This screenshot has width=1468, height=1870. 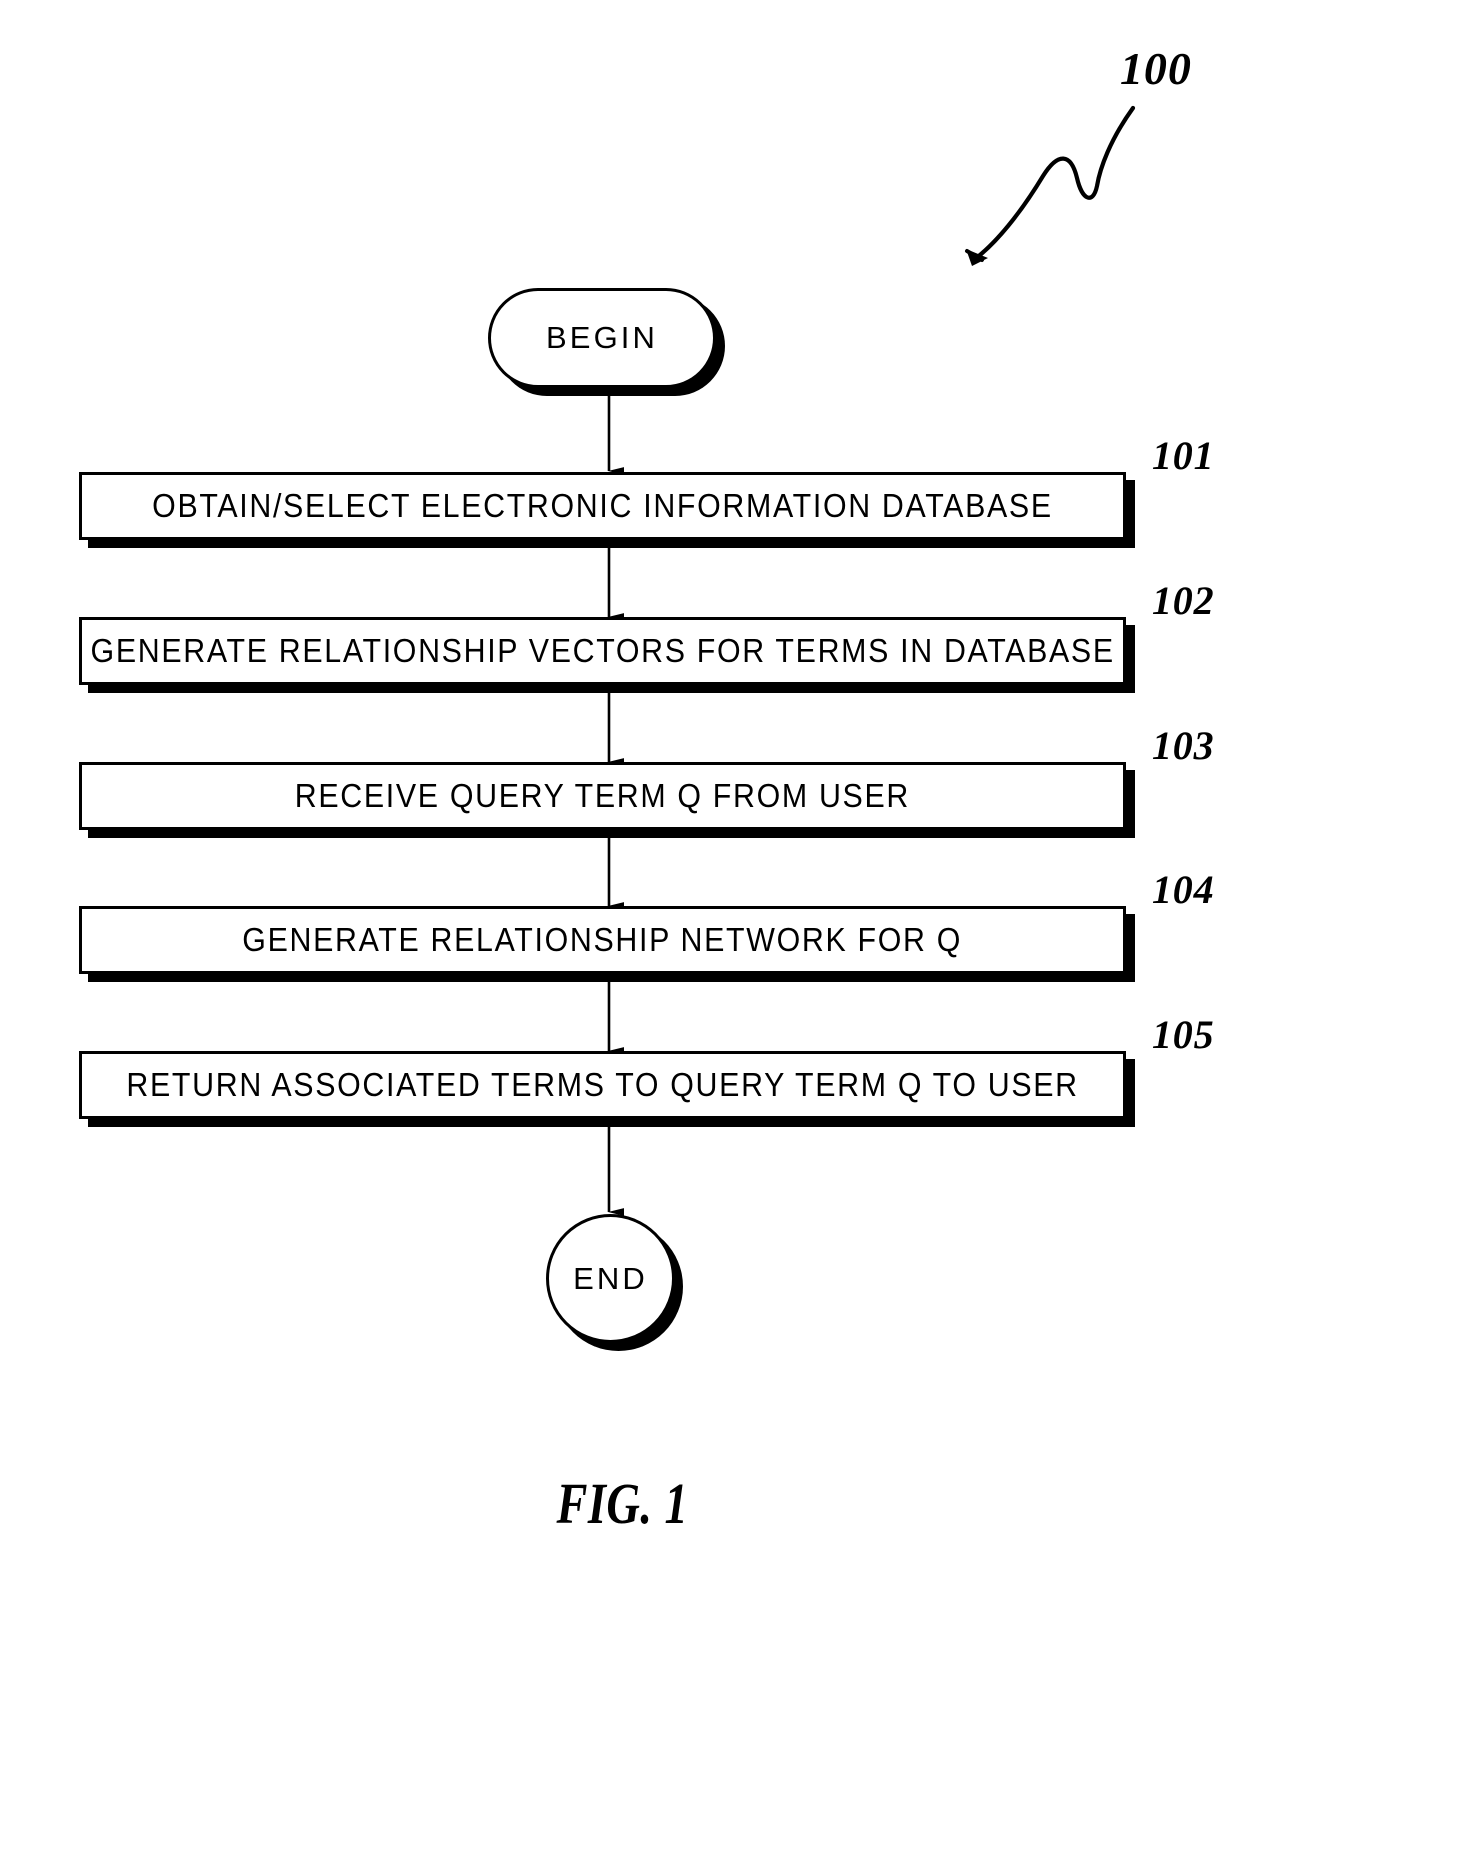 I want to click on end-node: END, so click(x=610, y=1278).